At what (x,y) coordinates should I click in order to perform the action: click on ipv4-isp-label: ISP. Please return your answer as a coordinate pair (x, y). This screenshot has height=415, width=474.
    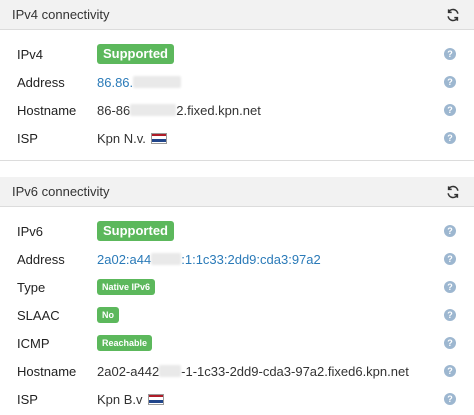
    Looking at the image, I should click on (27, 138).